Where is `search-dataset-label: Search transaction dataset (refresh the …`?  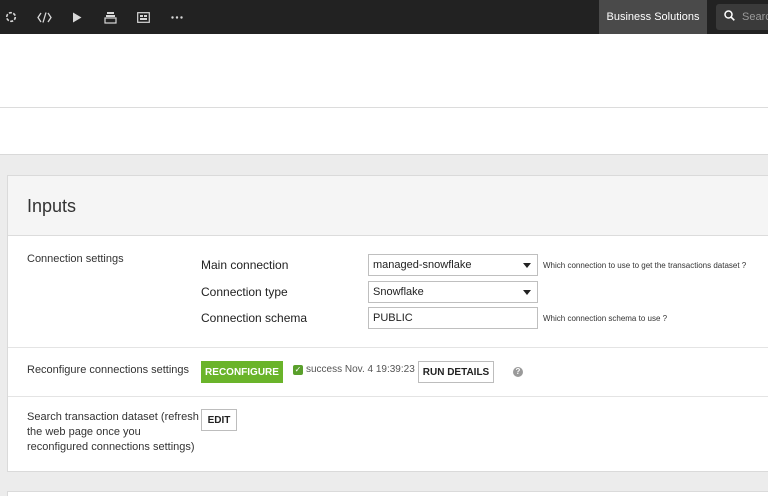
search-dataset-label: Search transaction dataset (refresh the … is located at coordinates (113, 432).